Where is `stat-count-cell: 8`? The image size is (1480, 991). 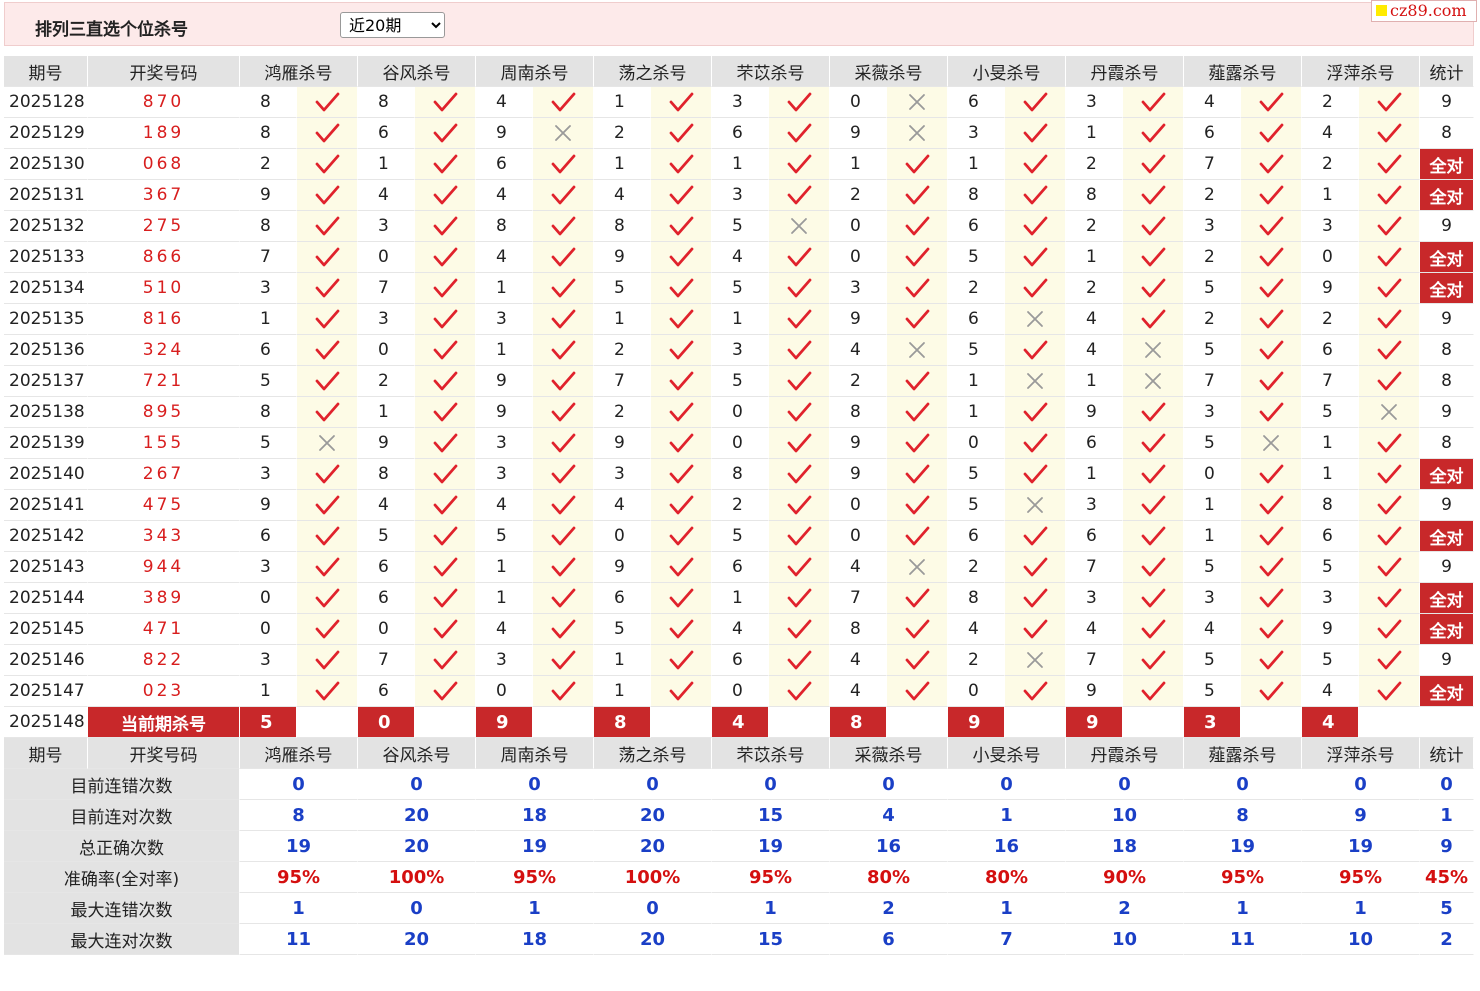
stat-count-cell: 8 is located at coordinates (1447, 350).